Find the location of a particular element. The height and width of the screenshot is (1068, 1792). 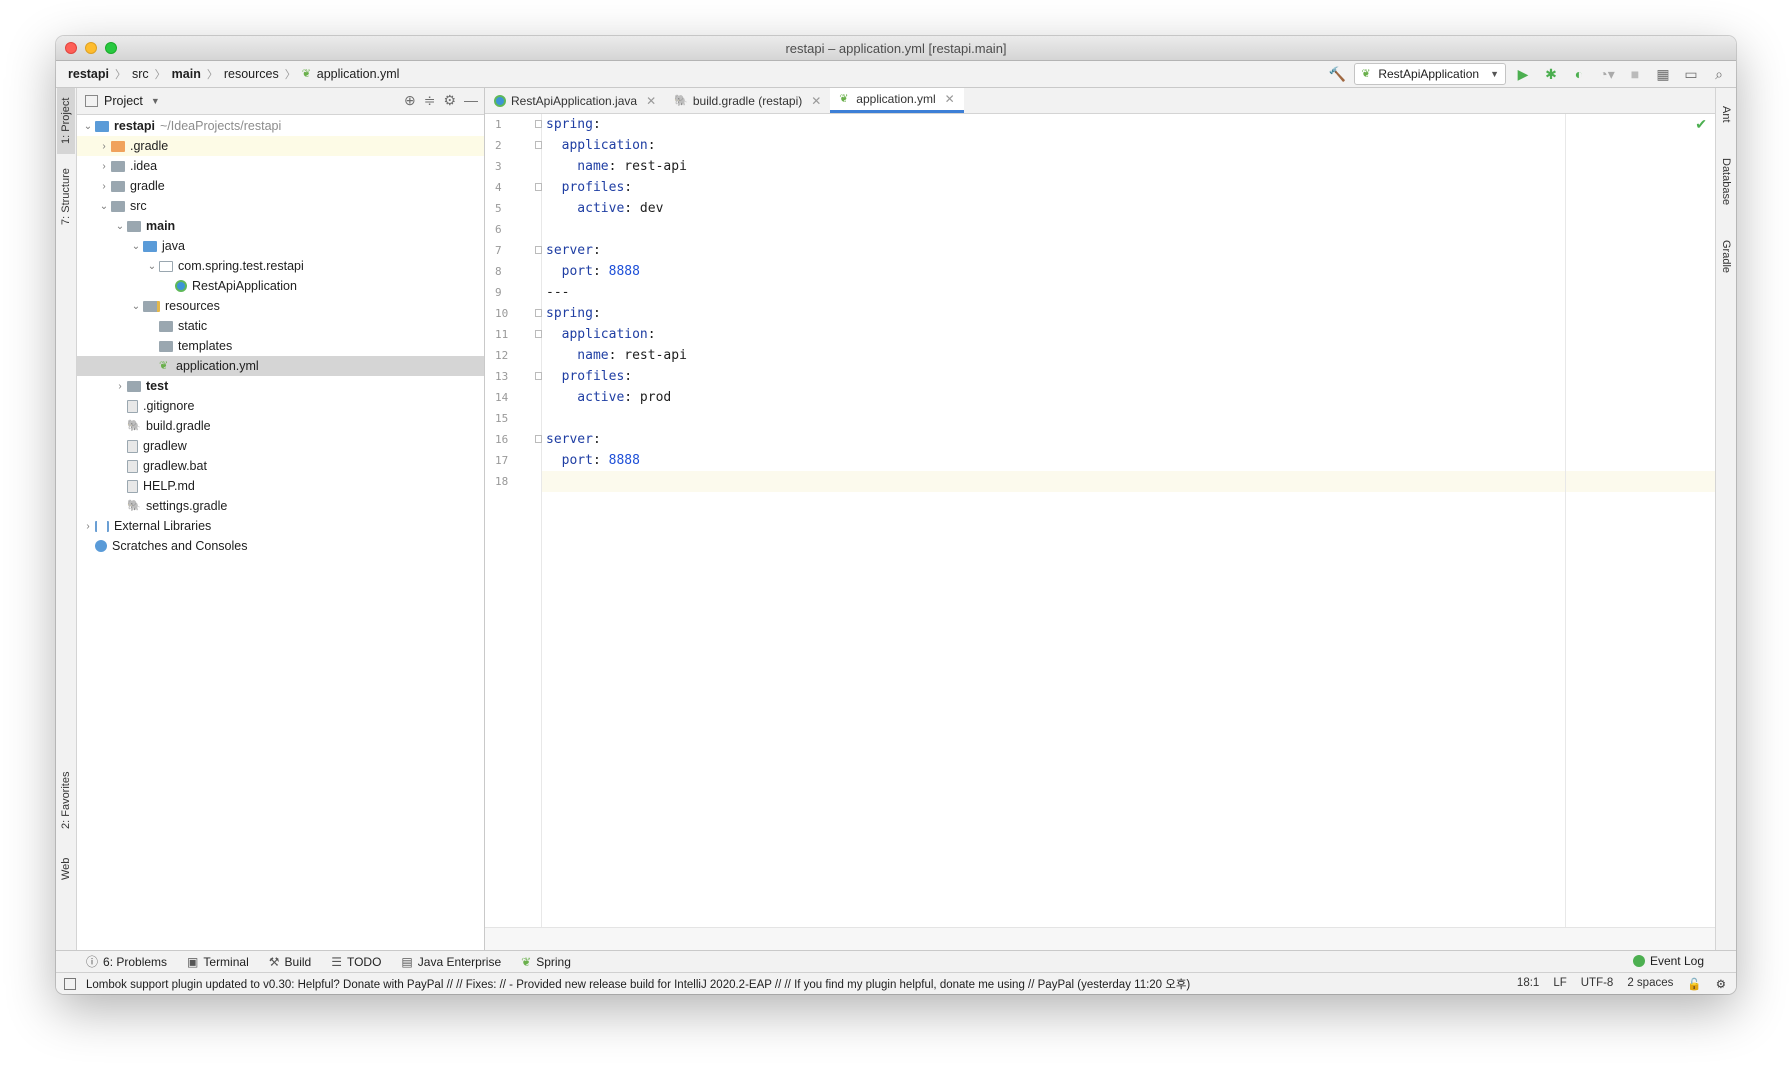

tool-todo: ☰ TODO is located at coordinates (356, 962).